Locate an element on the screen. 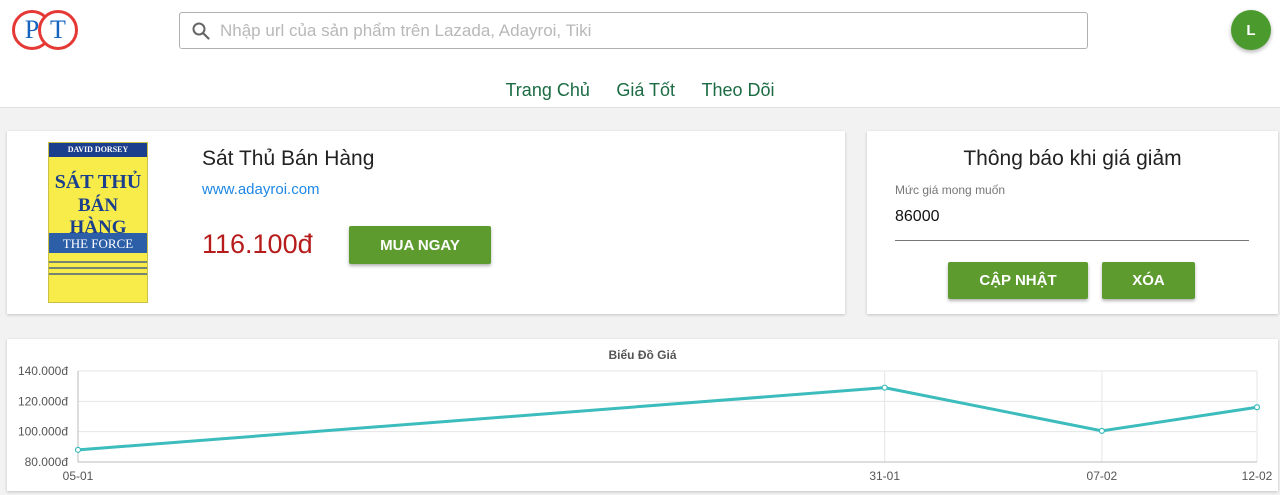 The height and width of the screenshot is (495, 1280). y-tick-label: 120.000đ is located at coordinates (43, 401).